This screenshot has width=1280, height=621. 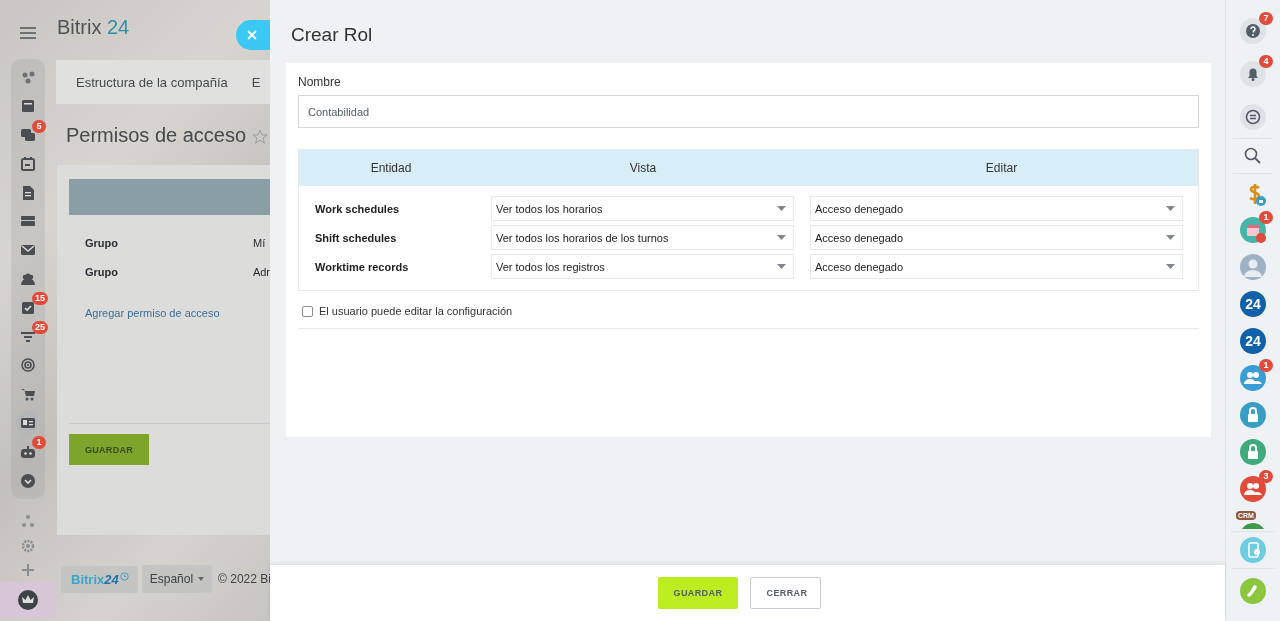 I want to click on column-header: Vista, so click(x=643, y=168).